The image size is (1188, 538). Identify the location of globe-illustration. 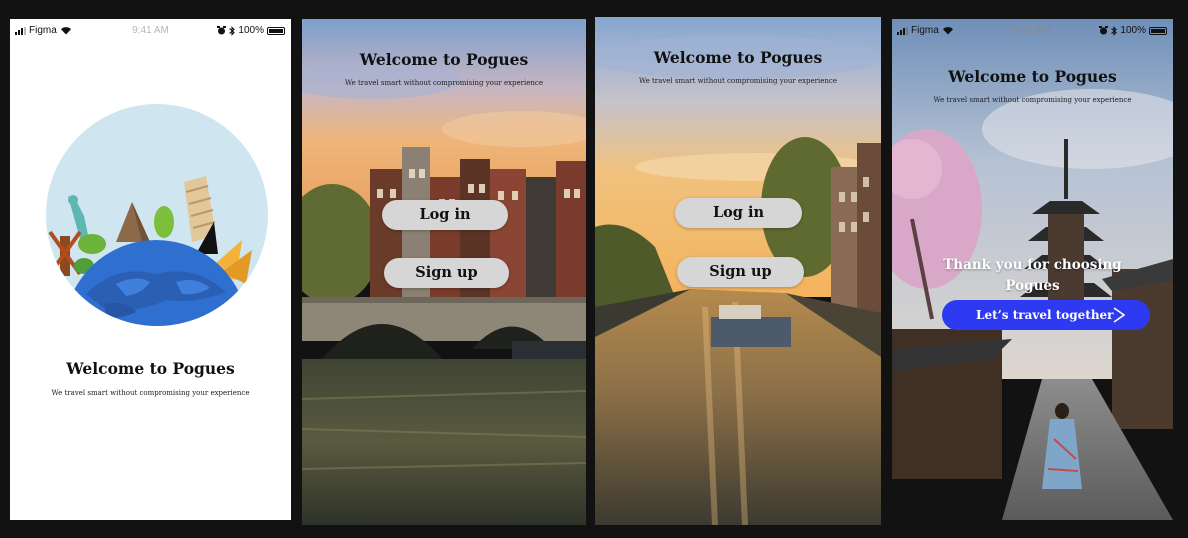
(157, 215).